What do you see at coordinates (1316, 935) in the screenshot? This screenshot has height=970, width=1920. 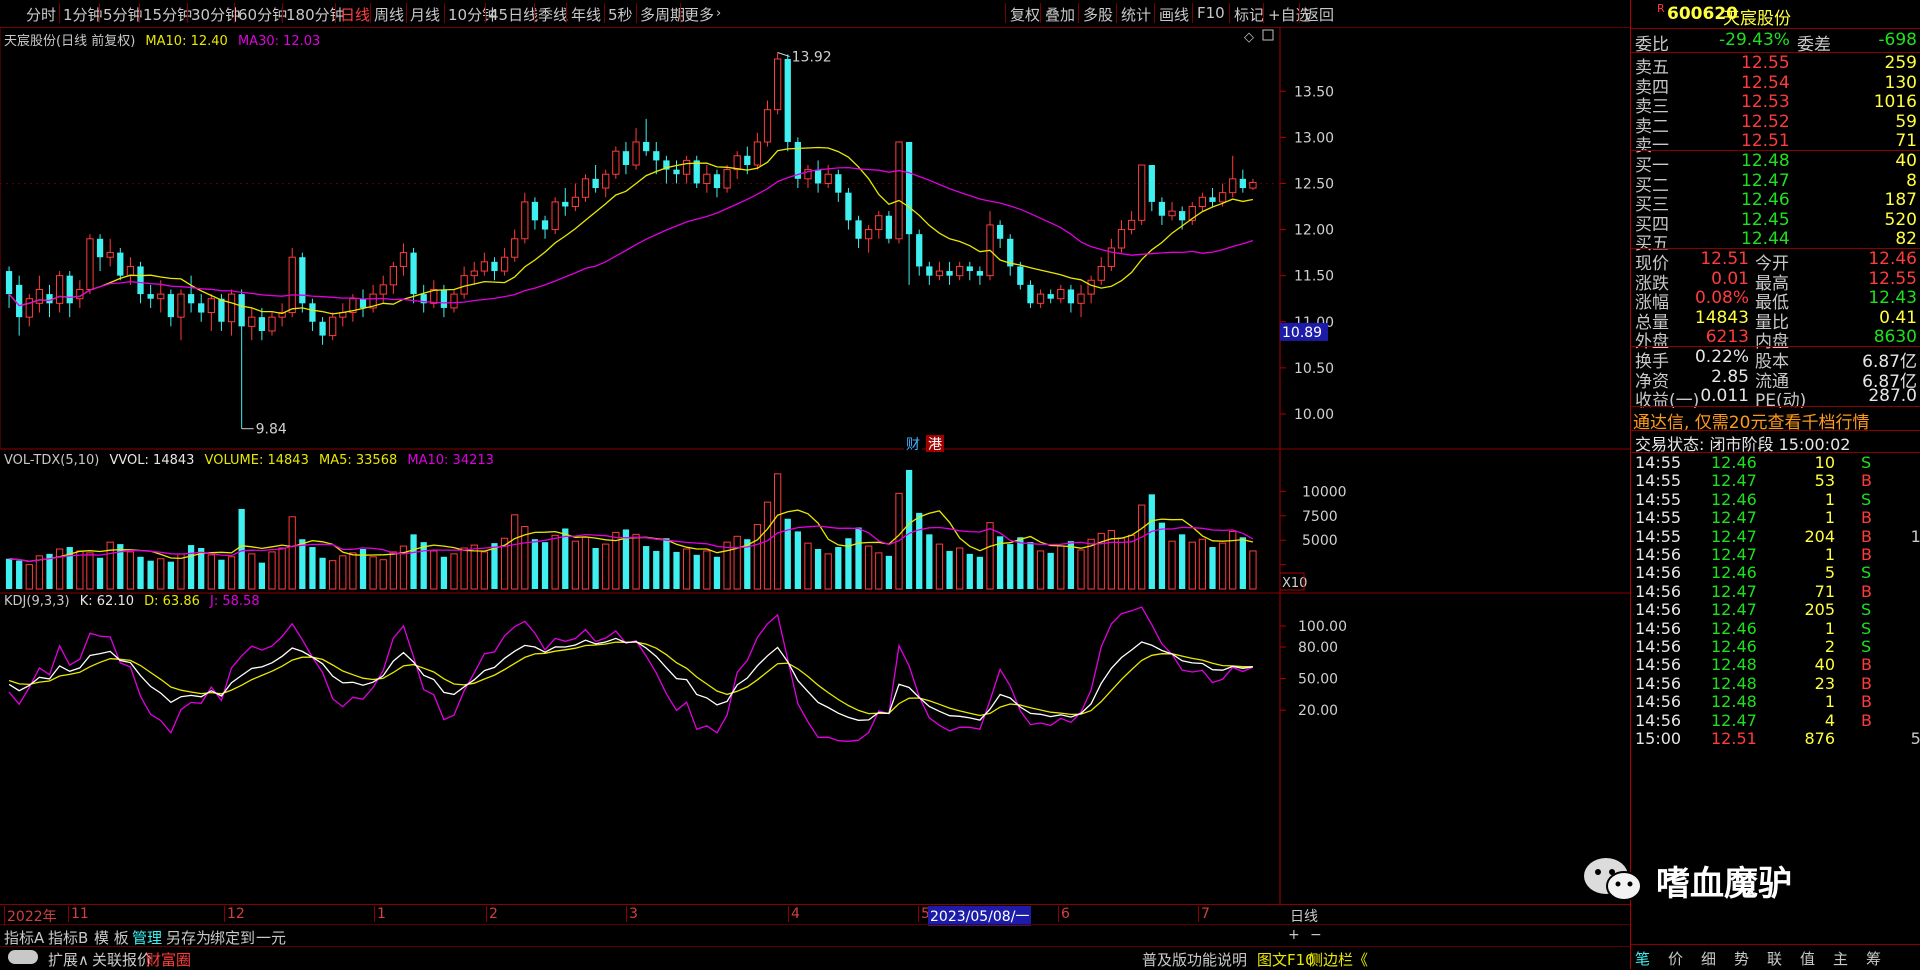 I see `zoom-out-icon: −` at bounding box center [1316, 935].